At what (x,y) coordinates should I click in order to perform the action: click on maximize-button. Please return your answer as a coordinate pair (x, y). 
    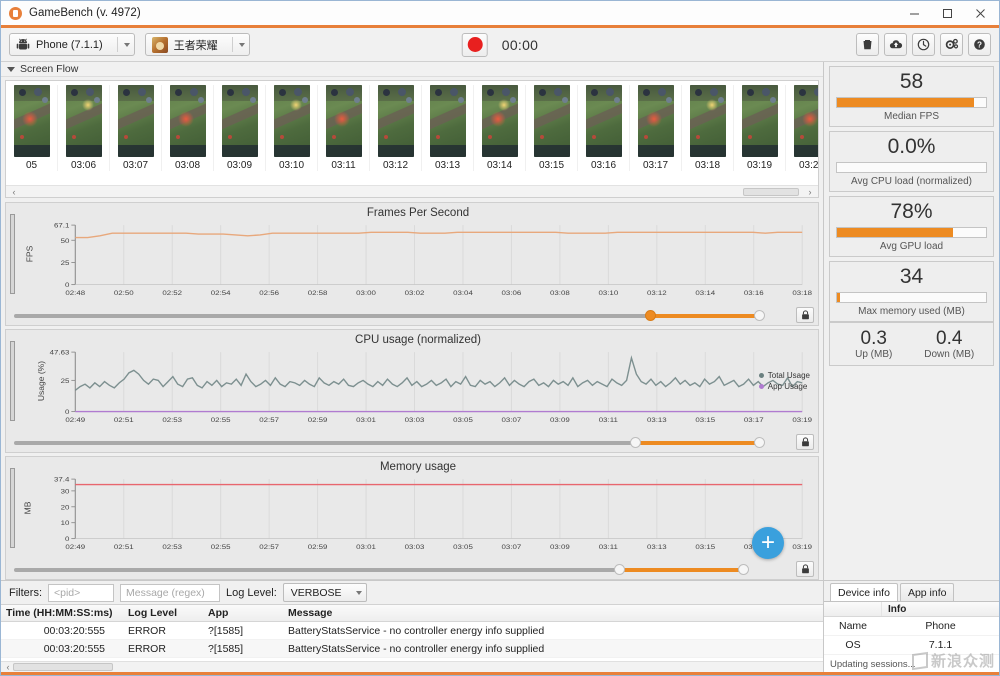
    Looking at the image, I should click on (947, 13).